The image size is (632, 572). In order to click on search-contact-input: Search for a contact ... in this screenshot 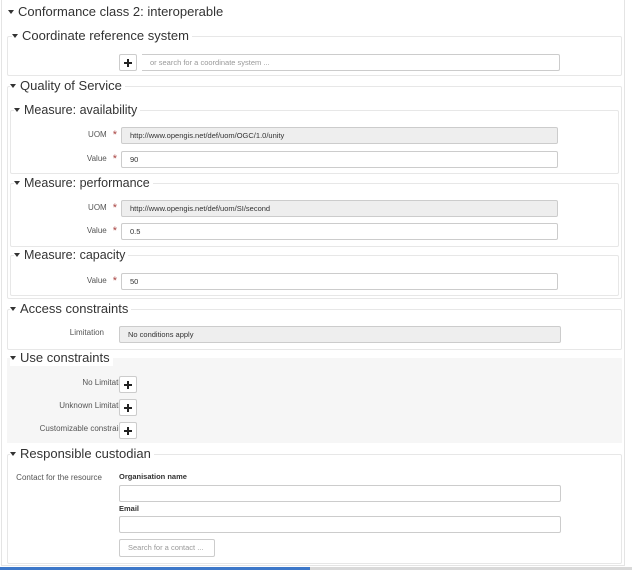, I will do `click(167, 548)`.